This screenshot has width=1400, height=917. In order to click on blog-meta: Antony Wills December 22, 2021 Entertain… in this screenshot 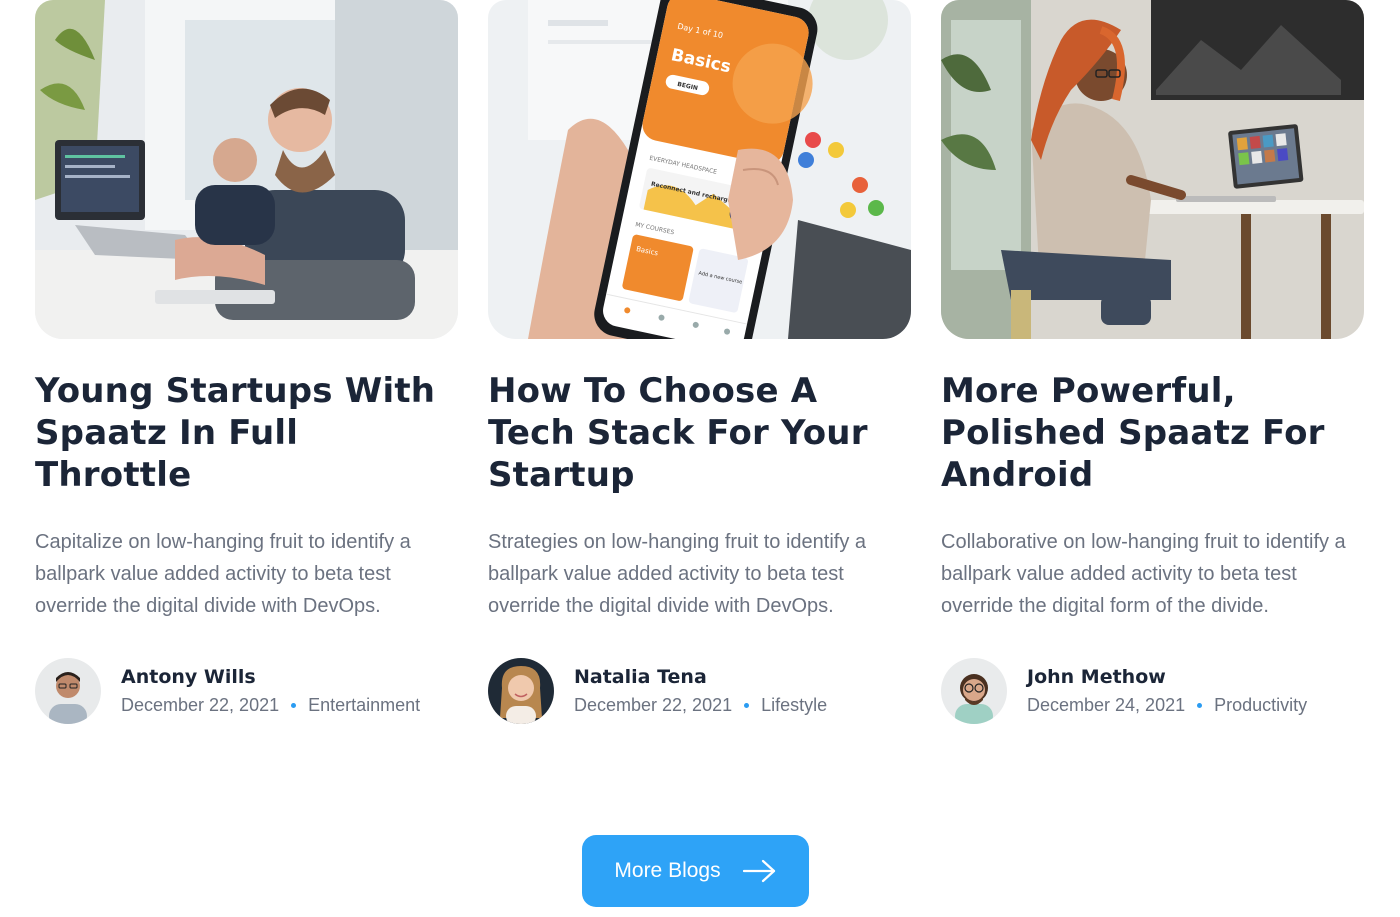, I will do `click(246, 691)`.